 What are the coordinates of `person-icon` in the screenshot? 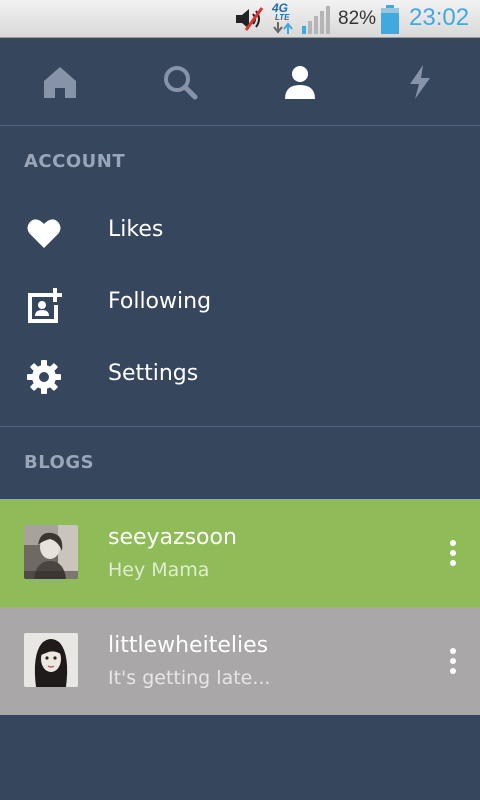 It's located at (300, 82).